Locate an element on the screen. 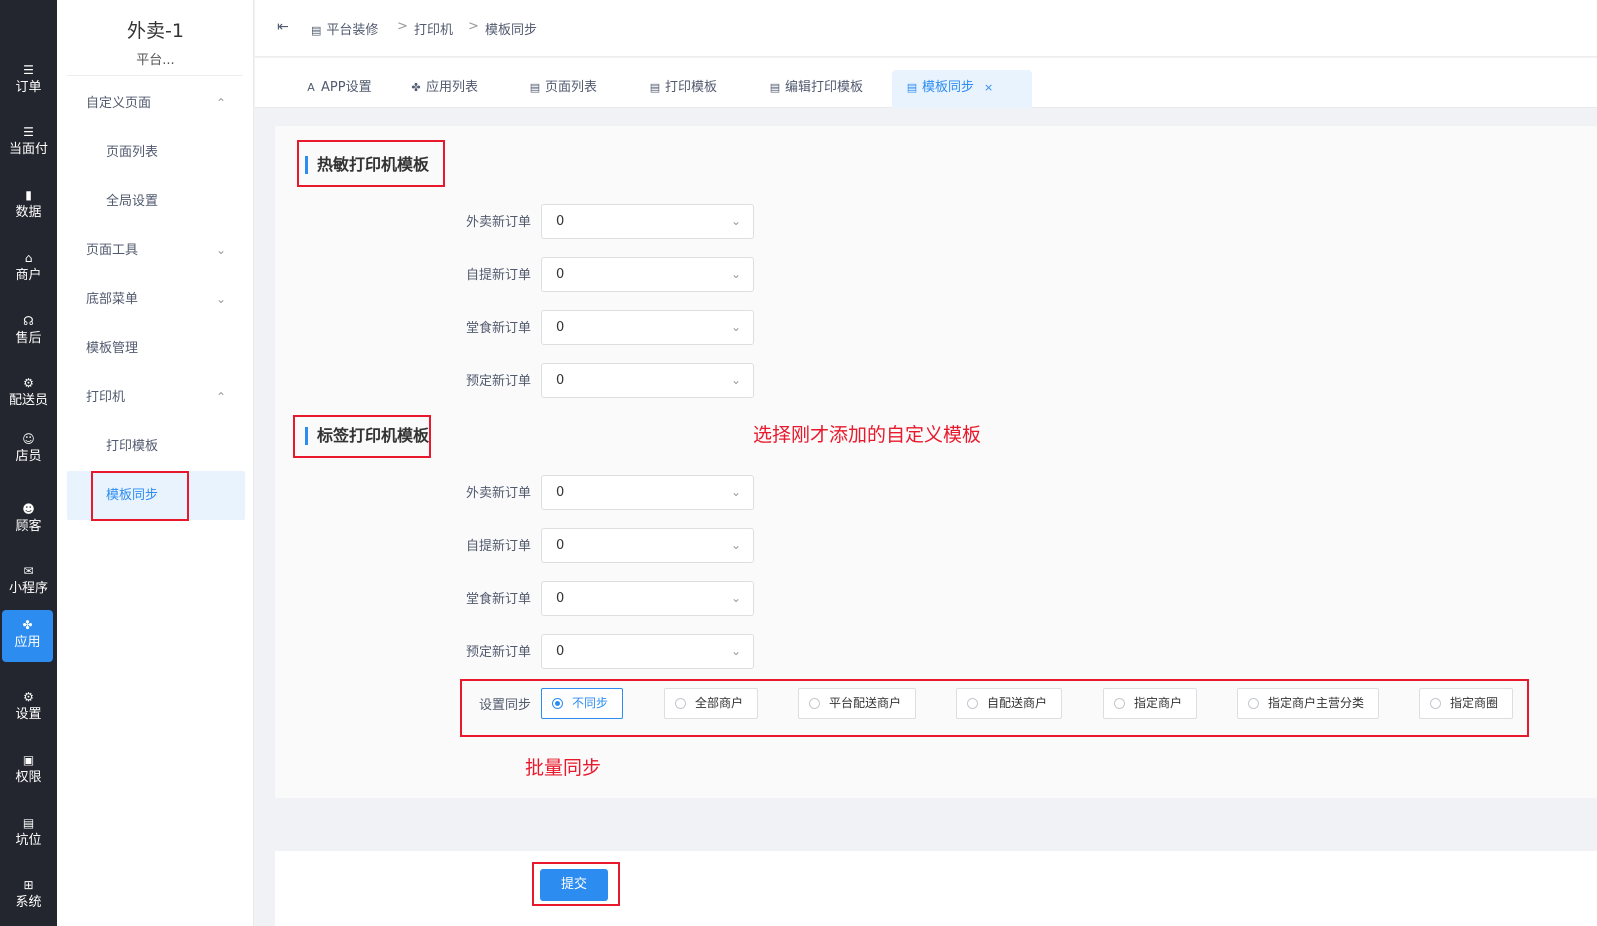  thermal-takeout-select: 0 ⌄ is located at coordinates (647, 221).